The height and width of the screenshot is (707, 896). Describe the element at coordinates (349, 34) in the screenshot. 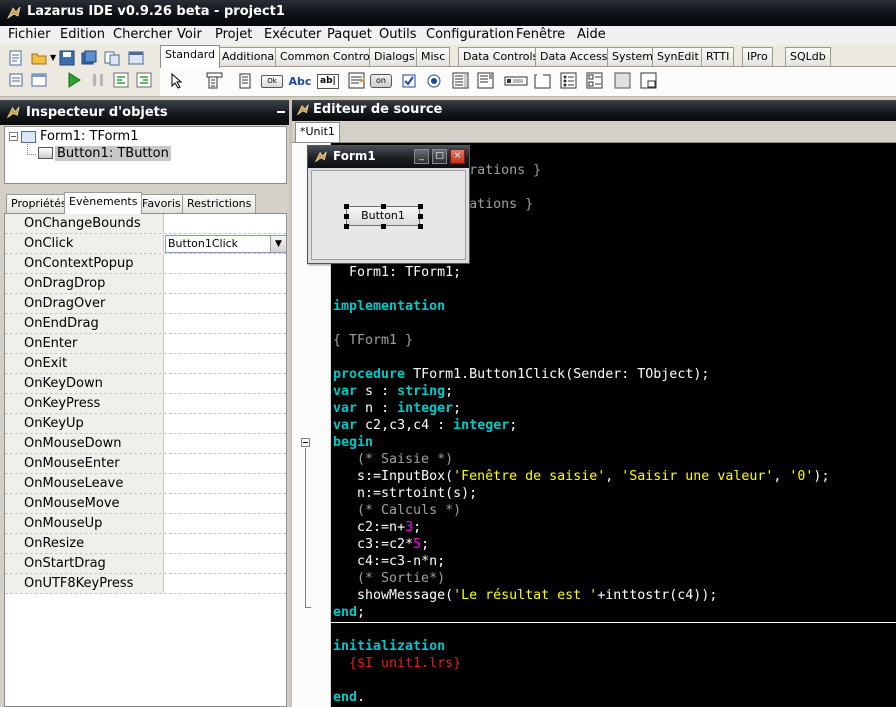

I see `menu-paquet: Paquet` at that location.